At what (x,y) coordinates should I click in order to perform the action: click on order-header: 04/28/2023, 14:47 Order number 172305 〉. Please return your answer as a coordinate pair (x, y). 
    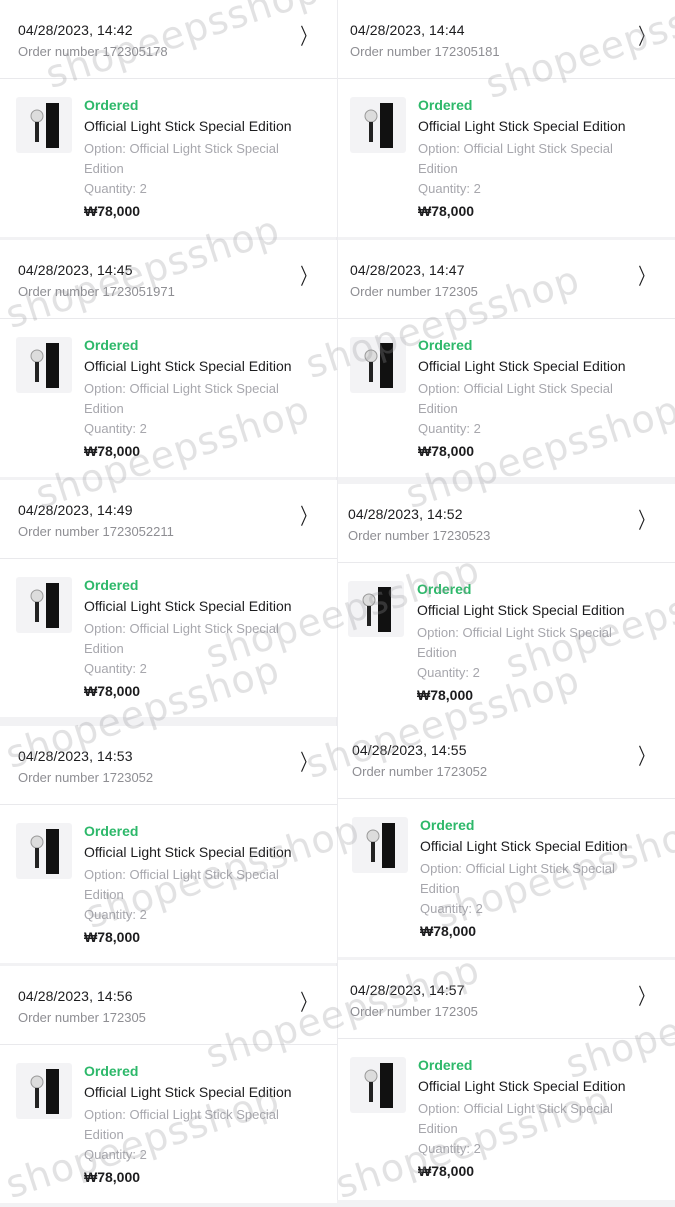
    Looking at the image, I should click on (506, 279).